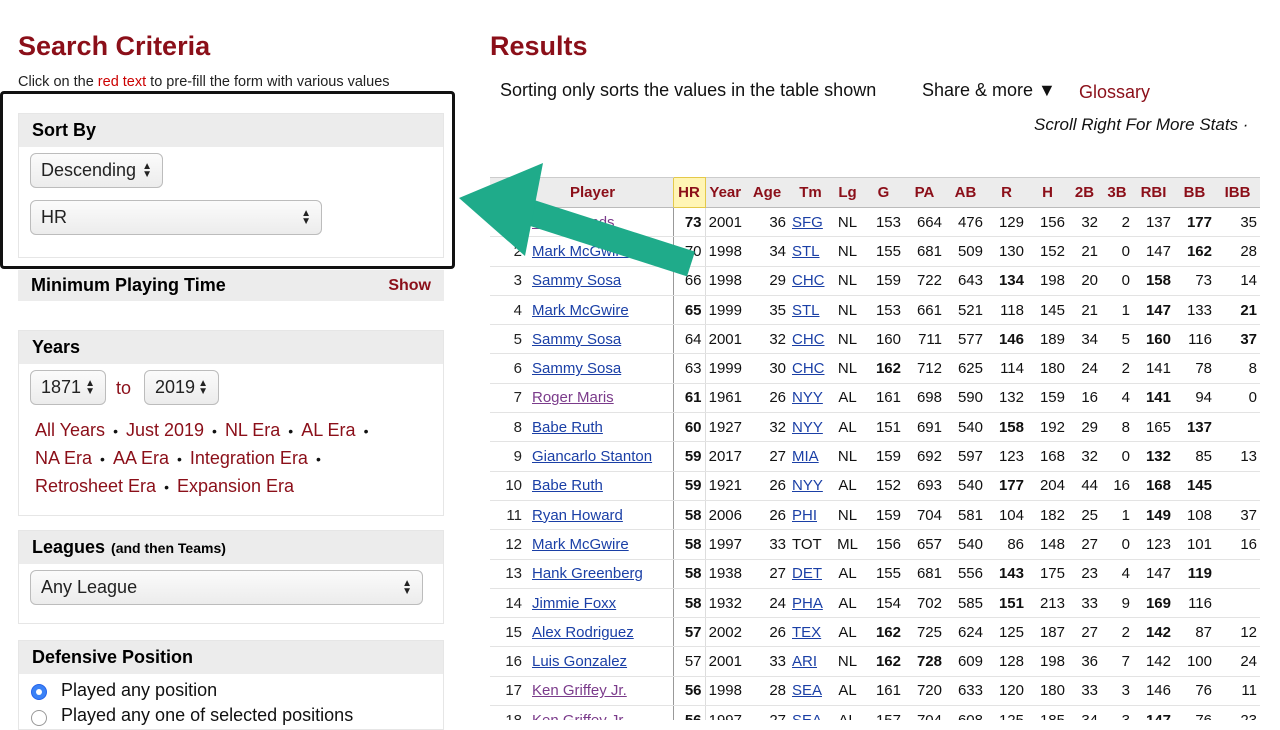 The image size is (1280, 730). I want to click on updown-arrows-icon: ▲ ▼, so click(147, 170).